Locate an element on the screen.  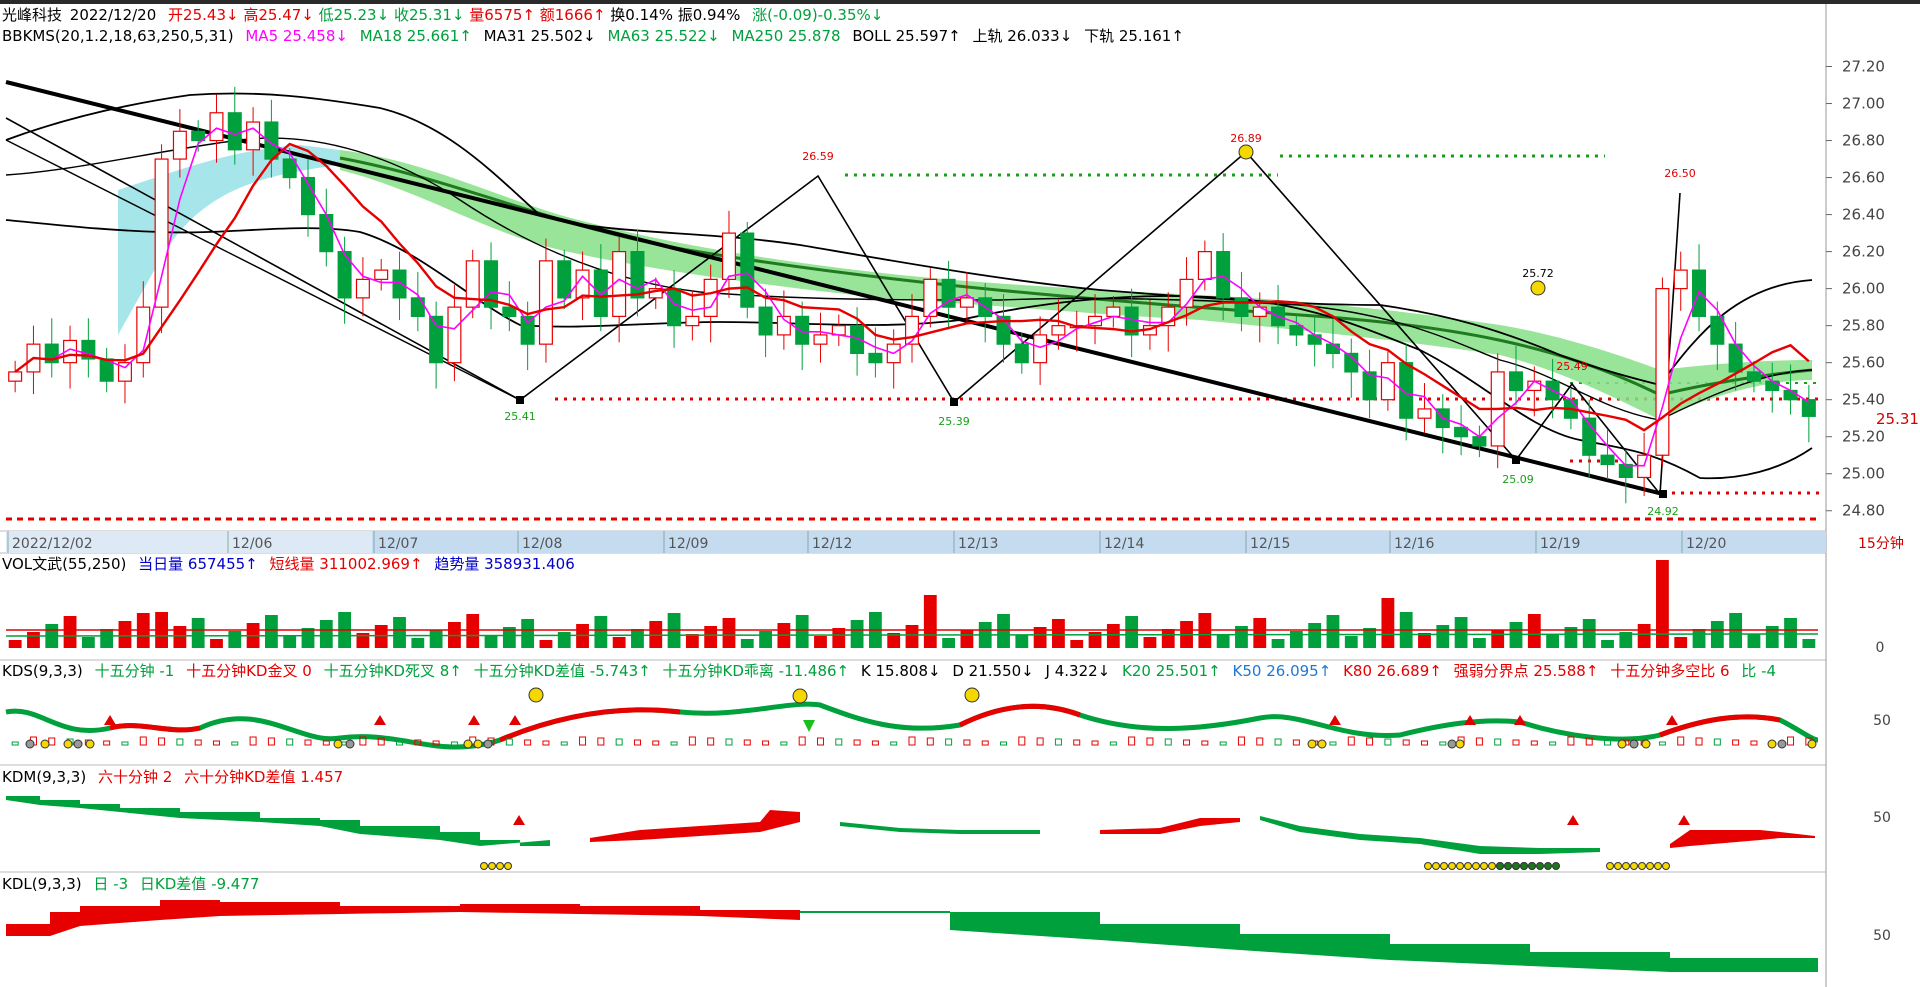
extreme-label: 24.92 is located at coordinates (1663, 511).